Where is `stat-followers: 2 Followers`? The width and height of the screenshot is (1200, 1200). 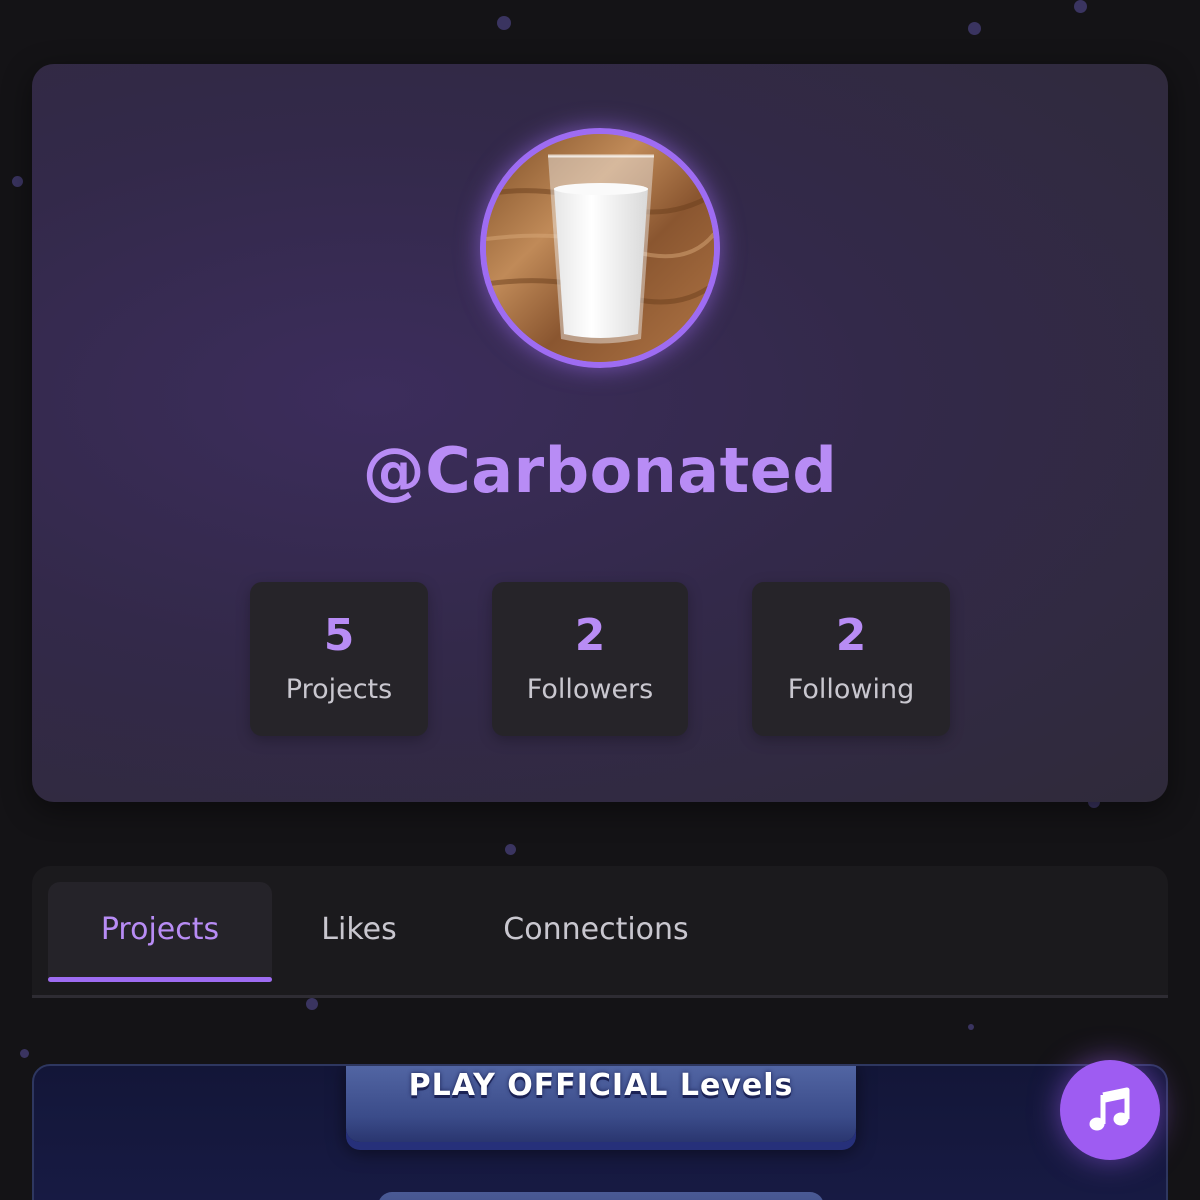
stat-followers: 2 Followers is located at coordinates (590, 659).